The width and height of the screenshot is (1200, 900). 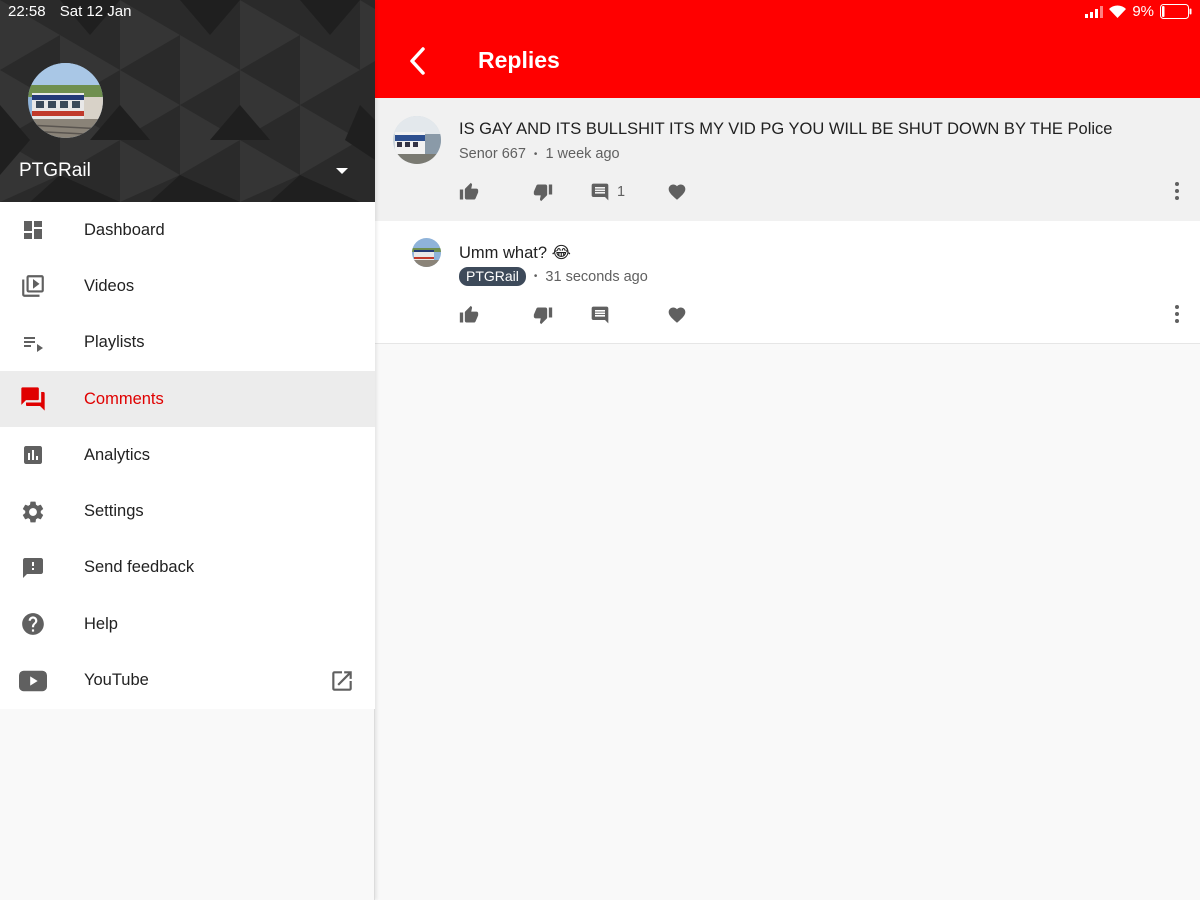 I want to click on status-date: Sat 12 Jan, so click(x=95, y=11).